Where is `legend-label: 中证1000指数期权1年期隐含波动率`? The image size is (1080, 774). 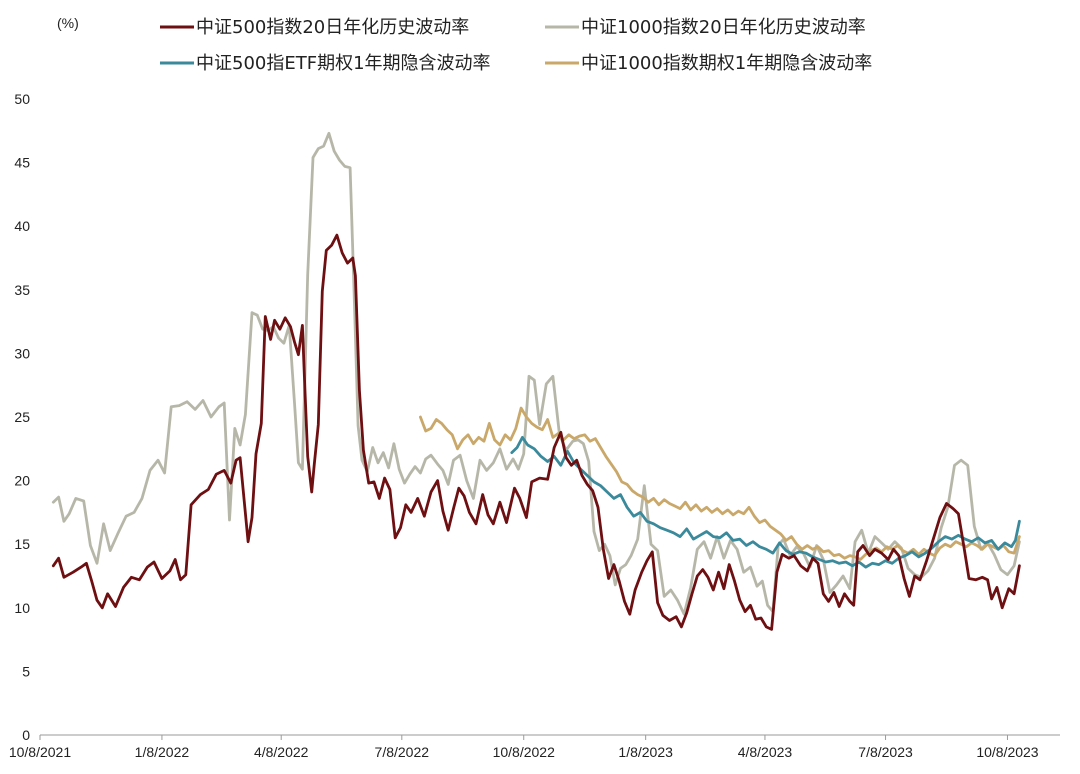
legend-label: 中证1000指数期权1年期隐含波动率 is located at coordinates (726, 63).